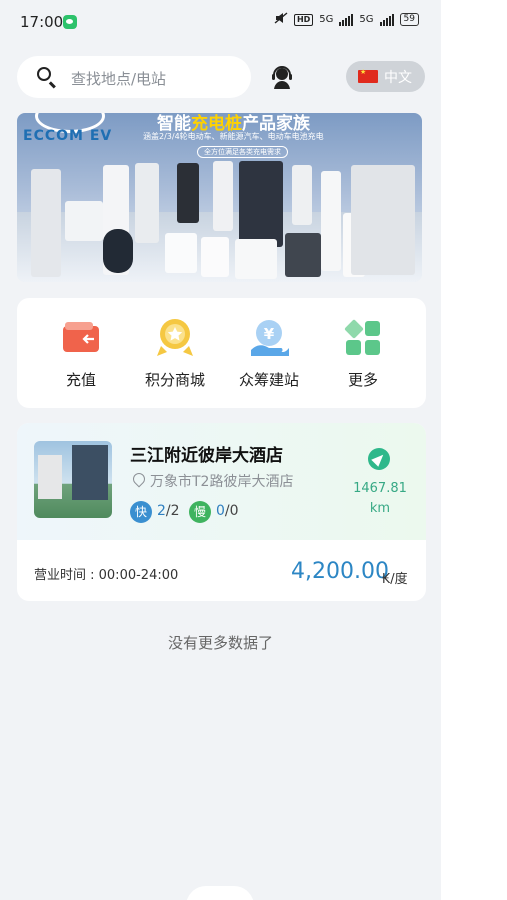 This screenshot has width=507, height=900. Describe the element at coordinates (119, 79) in the screenshot. I see `search-placeholder: 查找地点/电站` at that location.